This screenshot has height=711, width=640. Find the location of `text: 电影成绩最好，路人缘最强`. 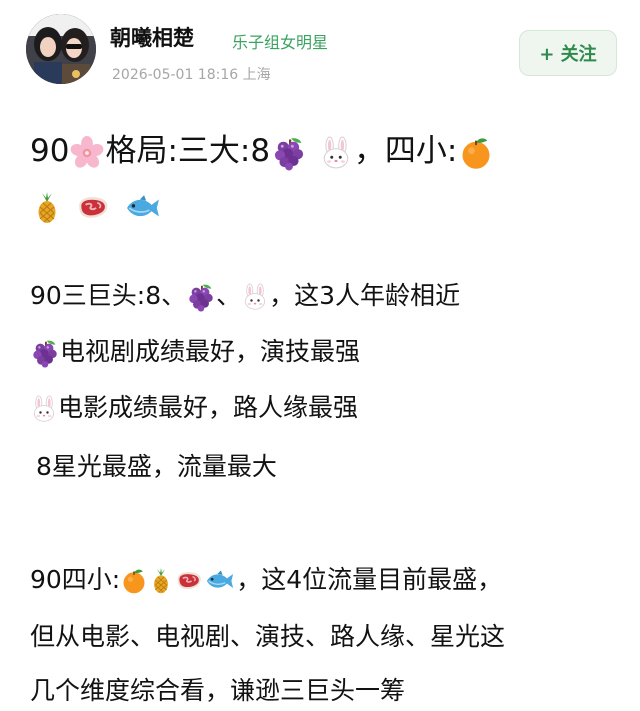

text: 电影成绩最好，路人缘最强 is located at coordinates (208, 407).